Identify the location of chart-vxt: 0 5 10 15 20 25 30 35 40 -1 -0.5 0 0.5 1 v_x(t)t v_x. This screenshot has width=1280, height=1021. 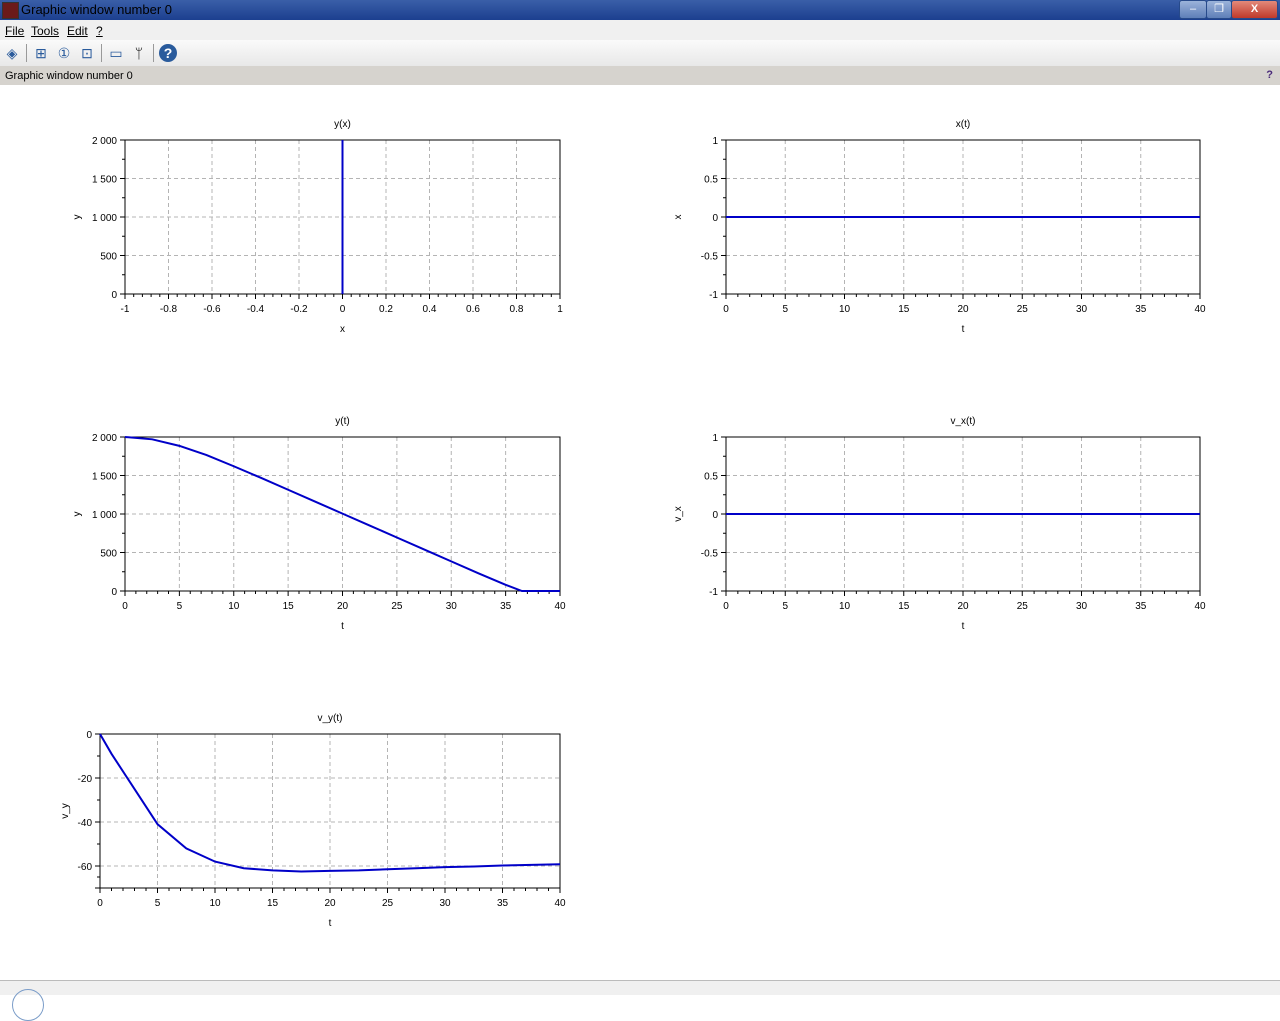
(939, 524).